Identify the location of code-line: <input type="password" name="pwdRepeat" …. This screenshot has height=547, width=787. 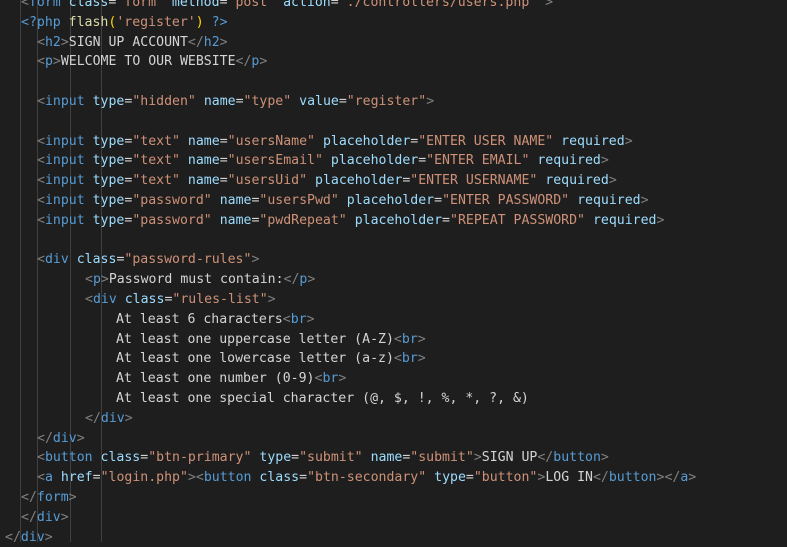
(350, 221).